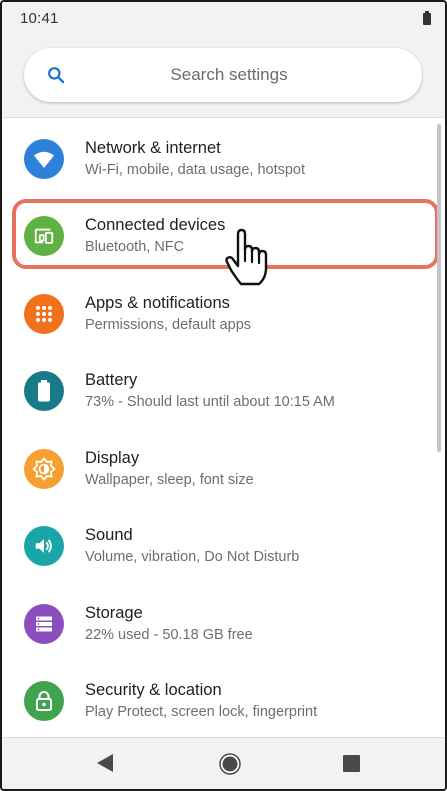 The width and height of the screenshot is (447, 791). I want to click on settings-item-storage: Storage 22% used - 50.18 GB free, so click(223, 624).